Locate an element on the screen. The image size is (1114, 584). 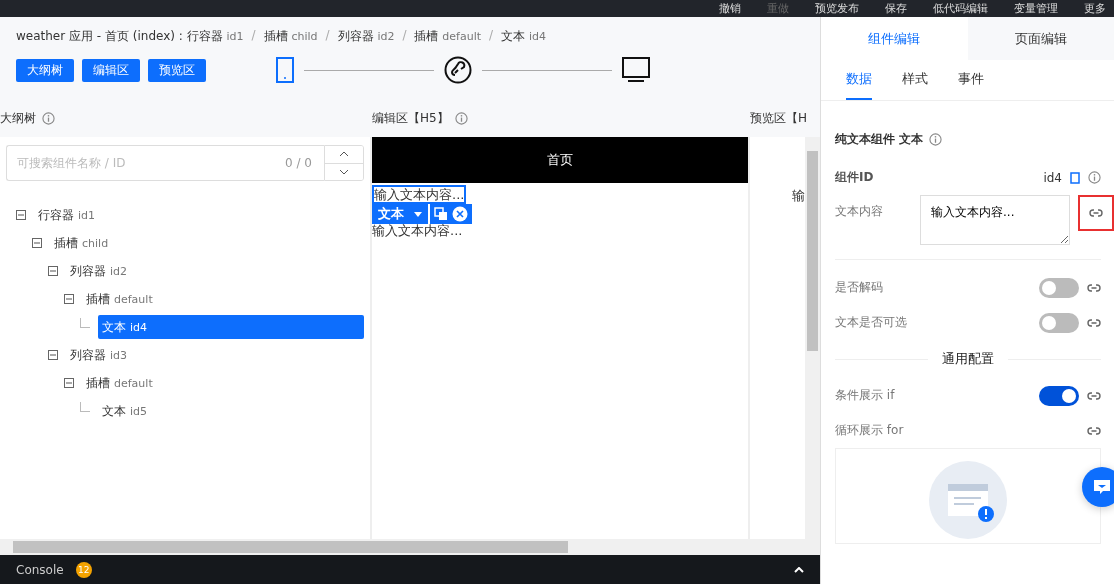
chat-icon is located at coordinates (1102, 487).